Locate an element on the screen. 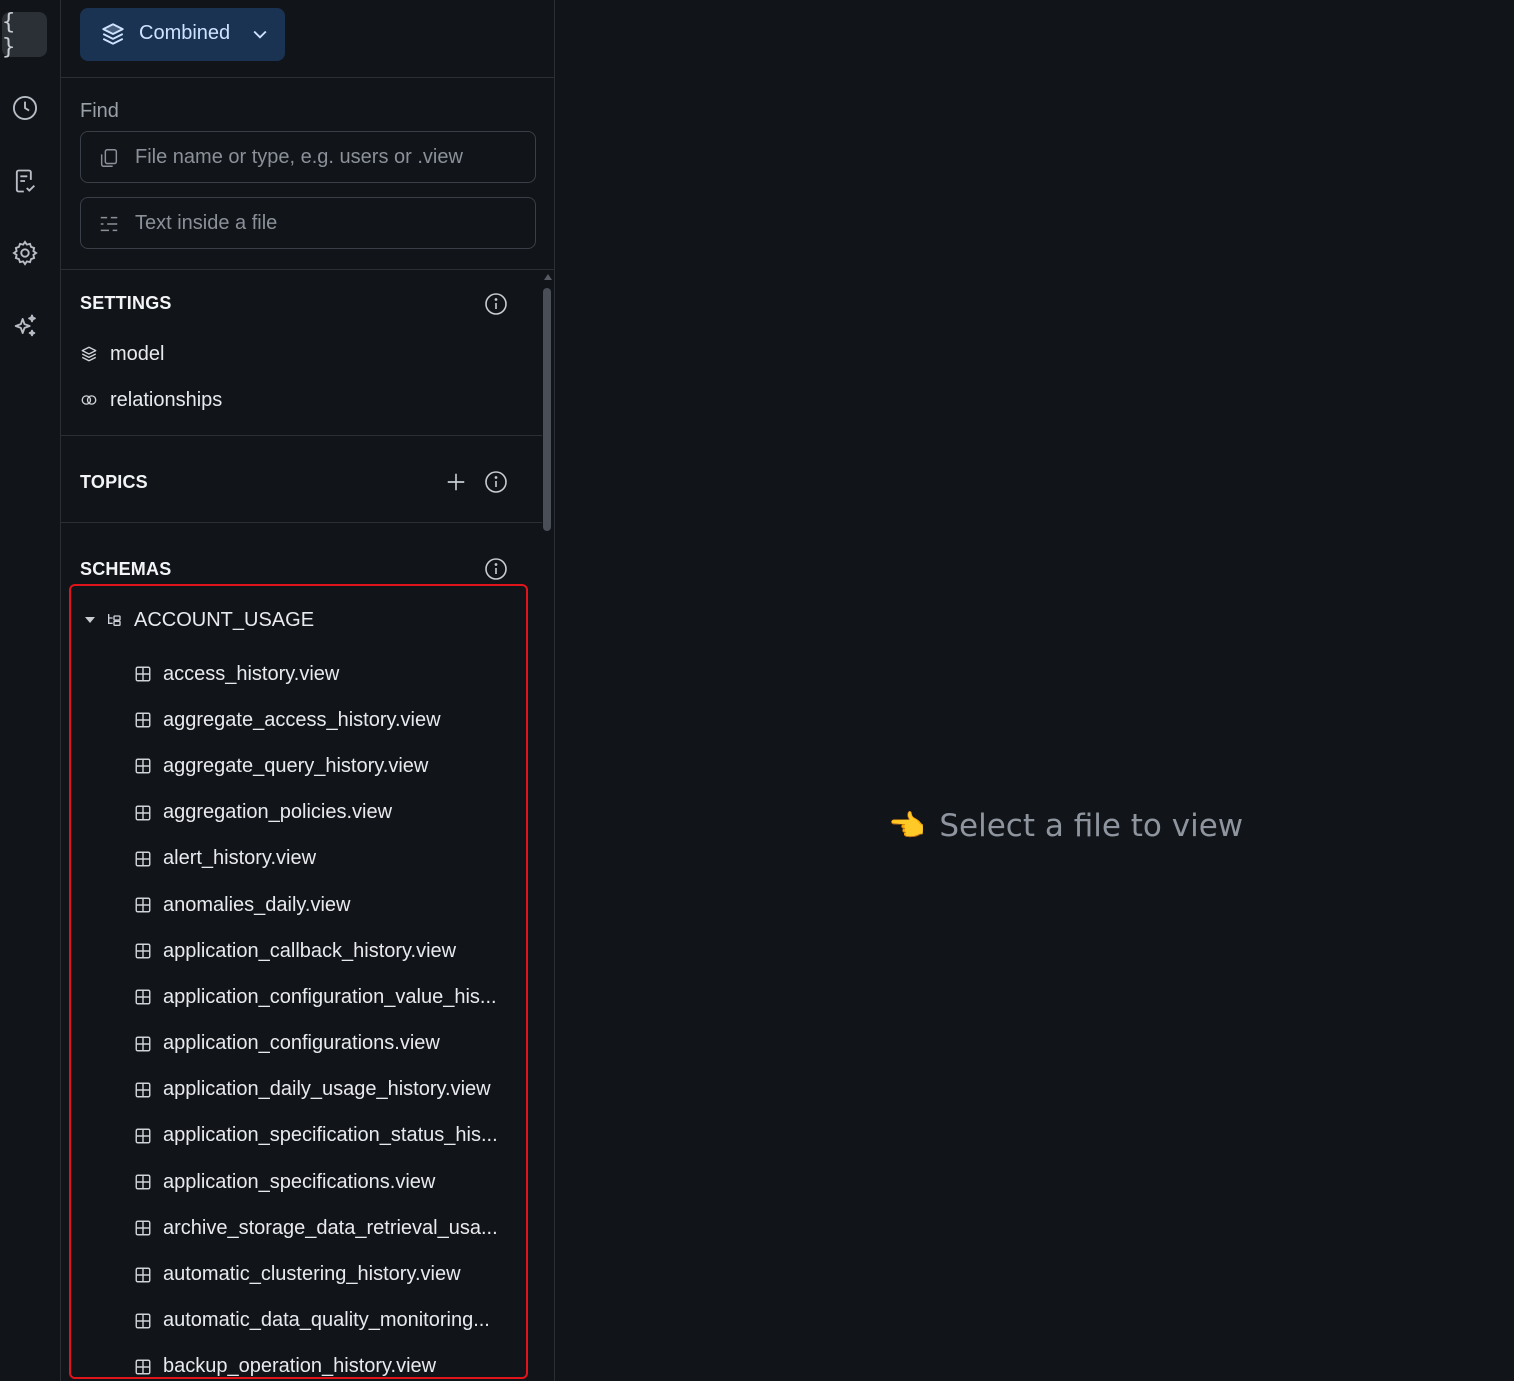  file-list-item: anomalies_daily.view is located at coordinates (334, 905).